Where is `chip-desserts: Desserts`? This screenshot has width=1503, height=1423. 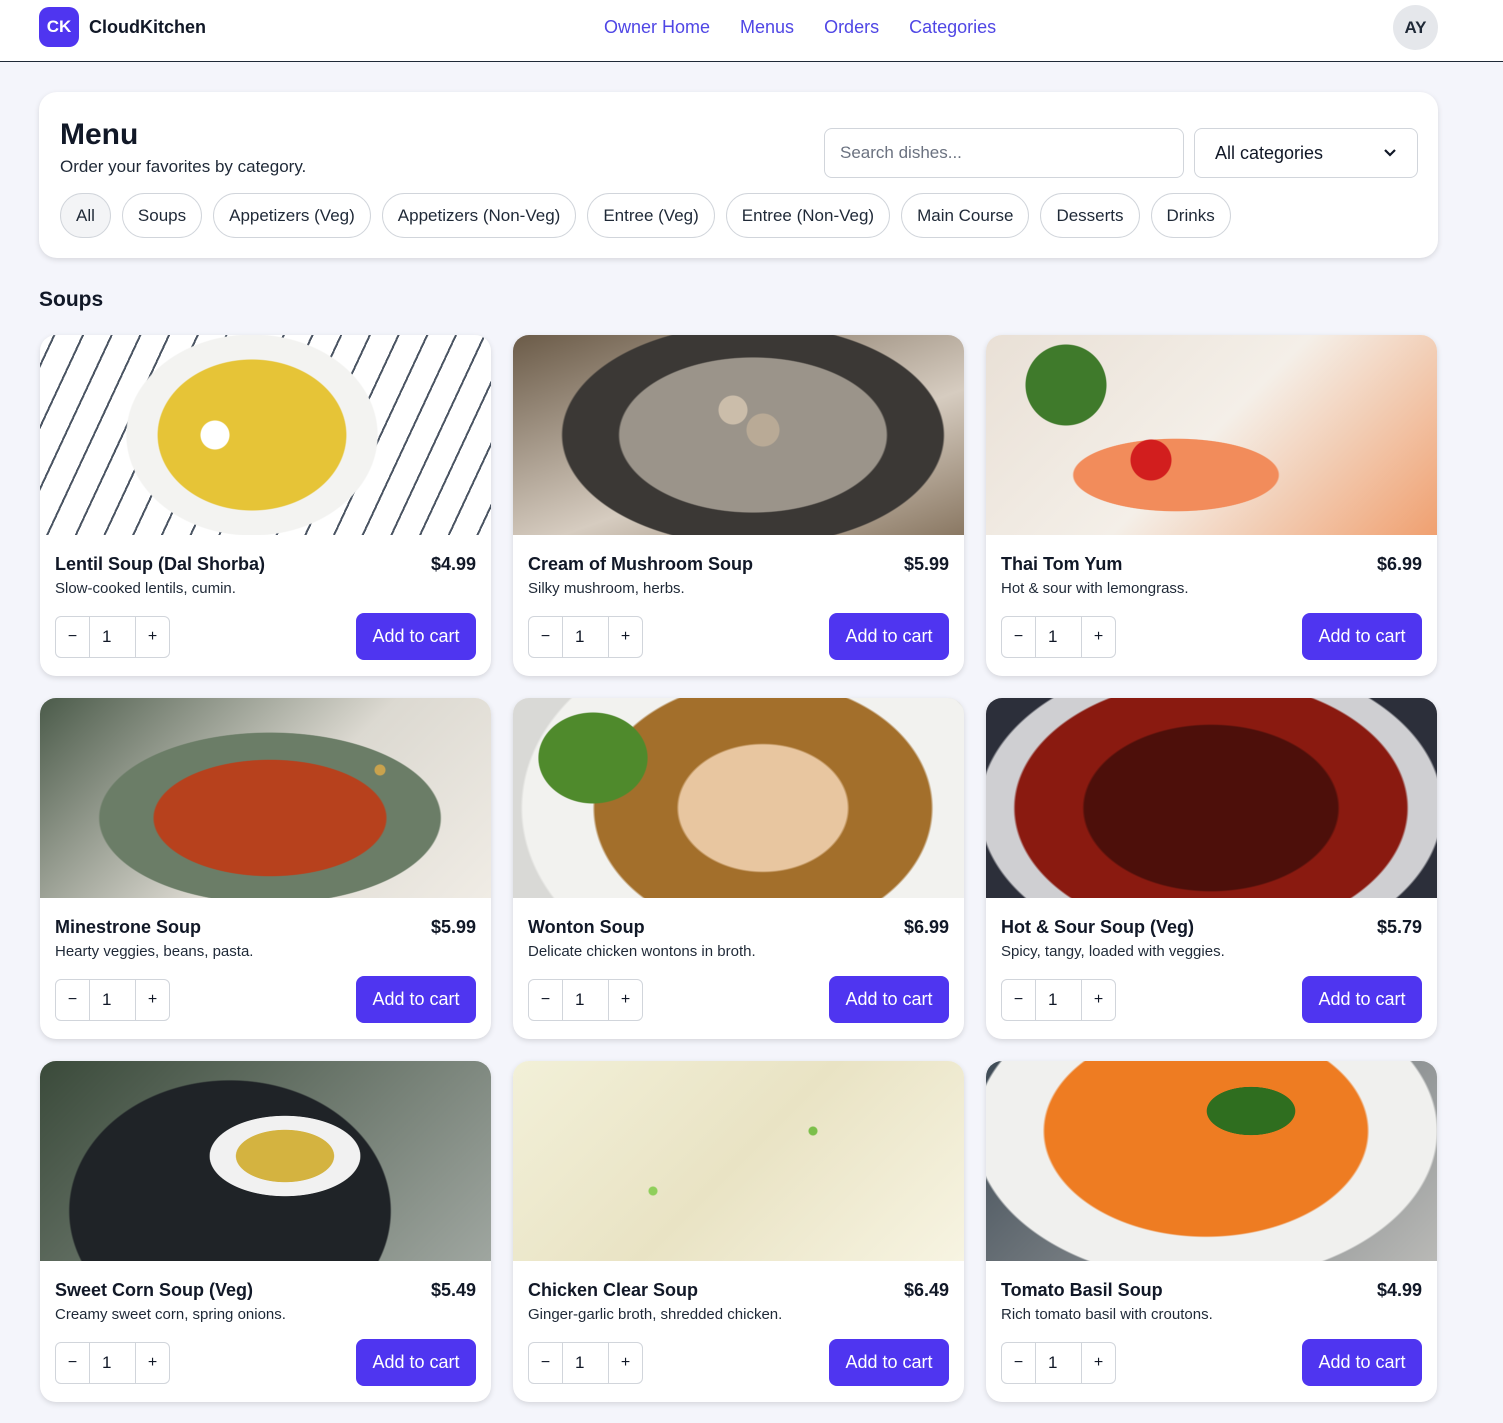 chip-desserts: Desserts is located at coordinates (1090, 215).